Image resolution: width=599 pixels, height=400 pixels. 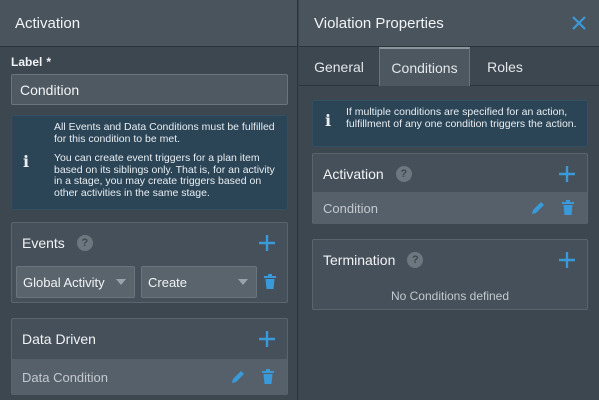 What do you see at coordinates (359, 260) in the screenshot?
I see `termination-title: Termination` at bounding box center [359, 260].